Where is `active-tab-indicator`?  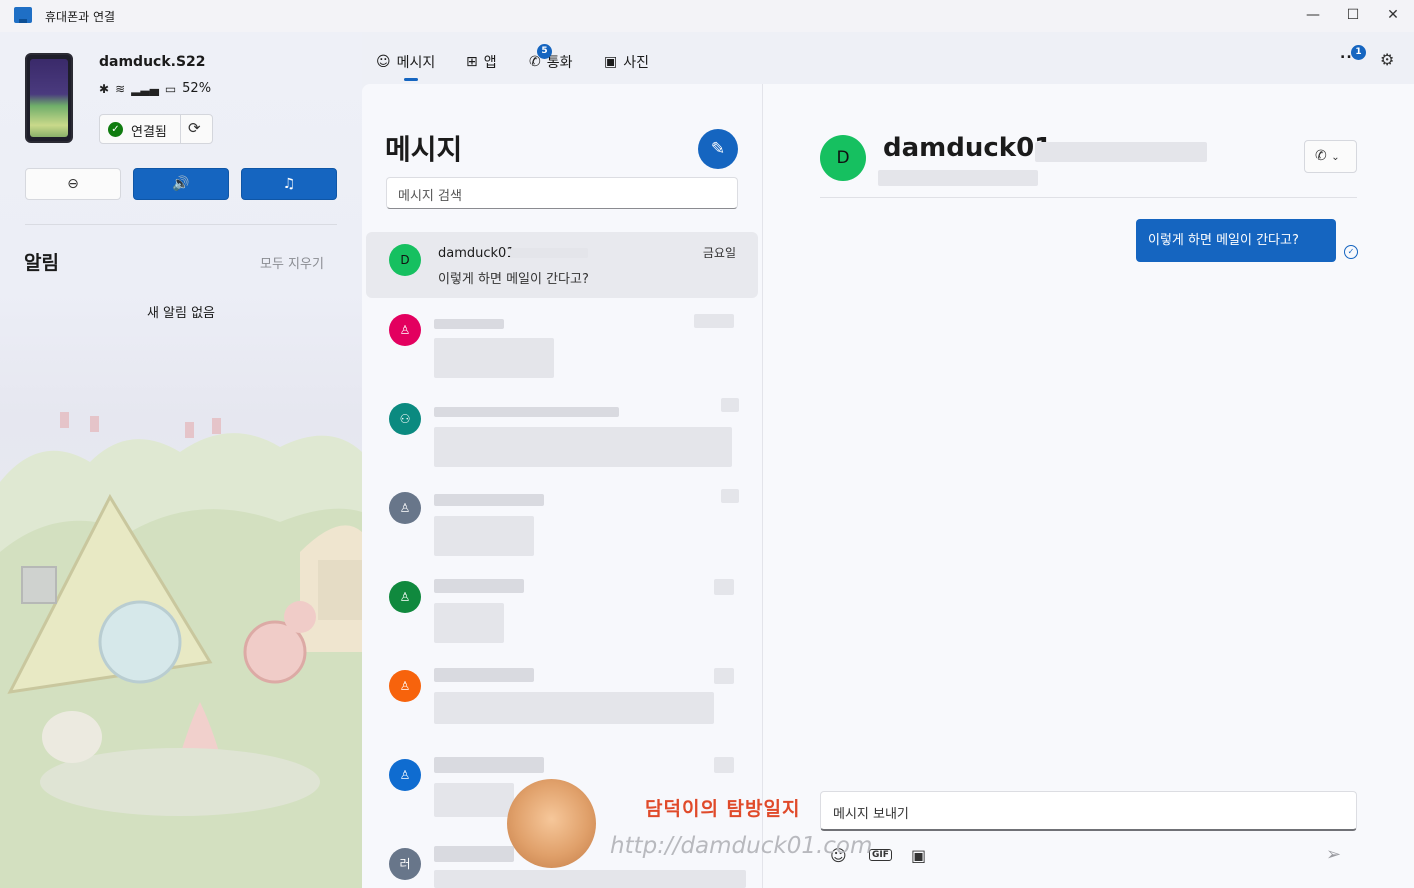 active-tab-indicator is located at coordinates (411, 79).